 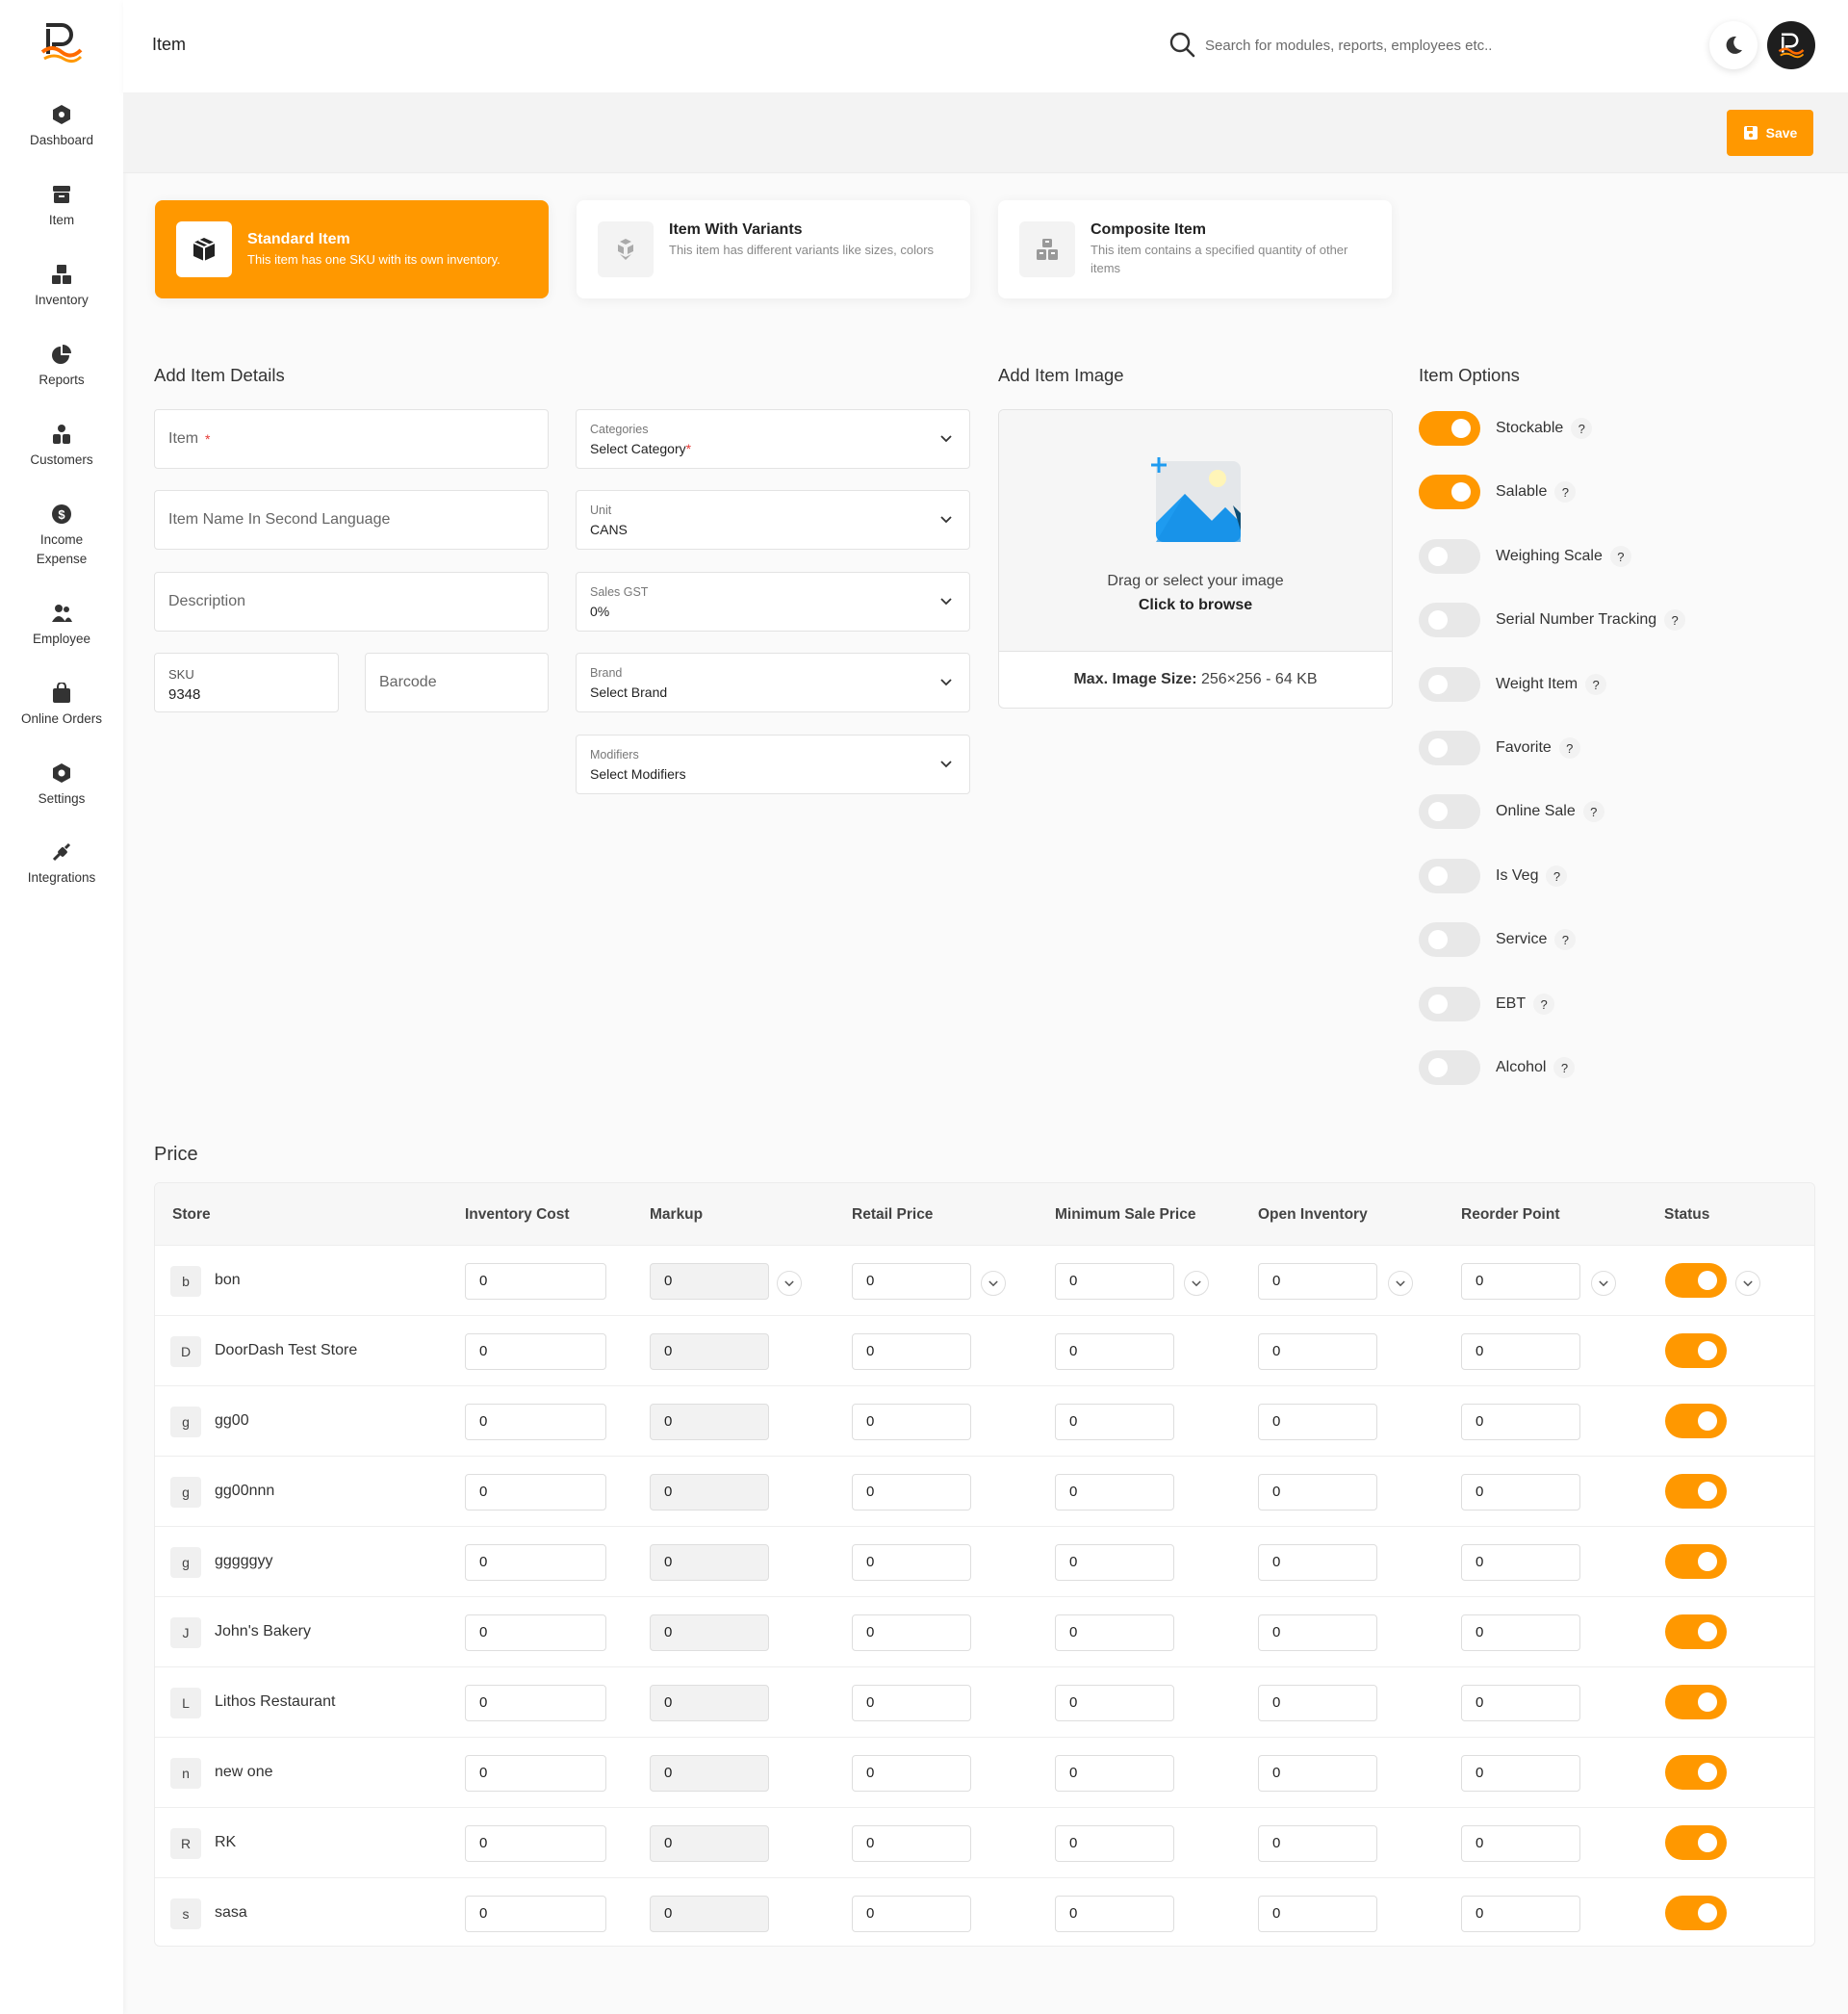 What do you see at coordinates (246, 682) in the screenshot?
I see `sku-field: SKU 9348` at bounding box center [246, 682].